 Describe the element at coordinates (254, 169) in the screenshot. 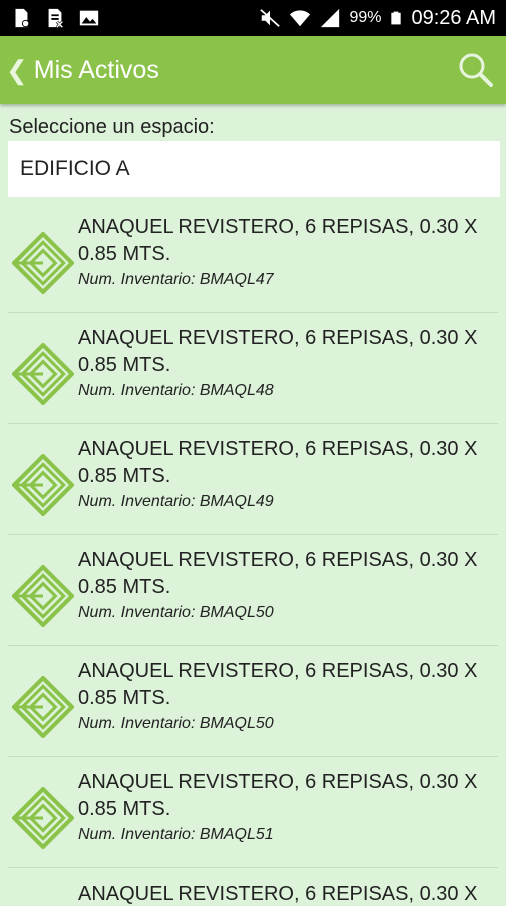

I see `space-select: EDIFICIO A` at that location.